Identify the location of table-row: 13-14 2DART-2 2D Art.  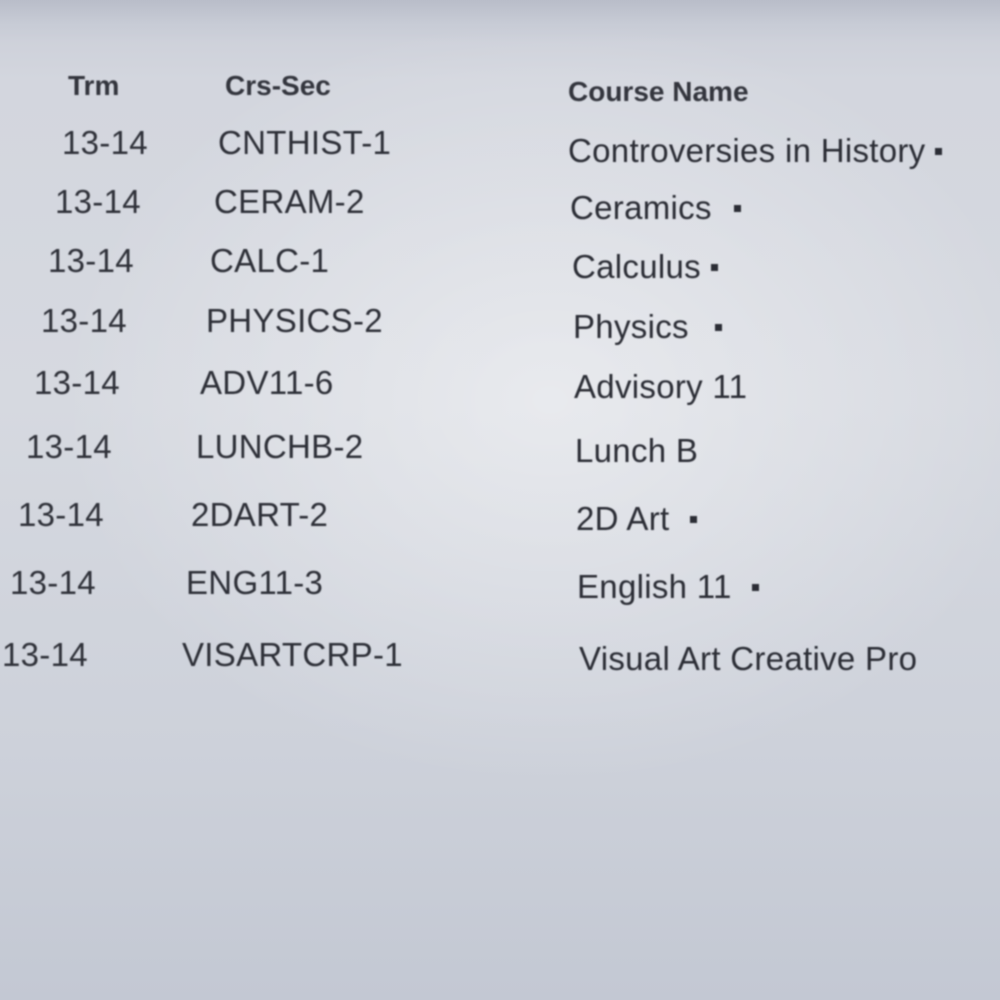
(500, 517).